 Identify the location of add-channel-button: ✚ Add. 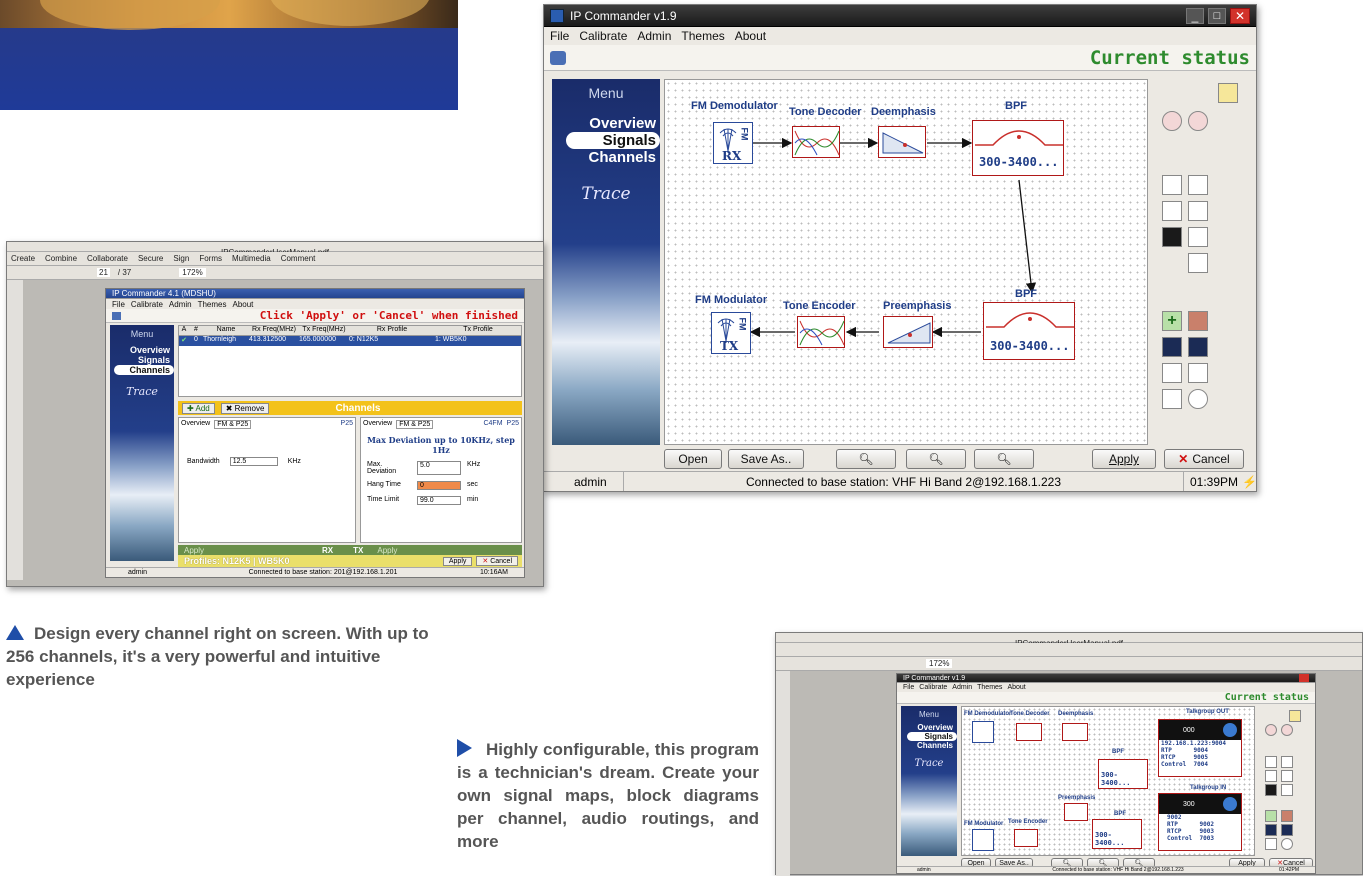
(198, 408).